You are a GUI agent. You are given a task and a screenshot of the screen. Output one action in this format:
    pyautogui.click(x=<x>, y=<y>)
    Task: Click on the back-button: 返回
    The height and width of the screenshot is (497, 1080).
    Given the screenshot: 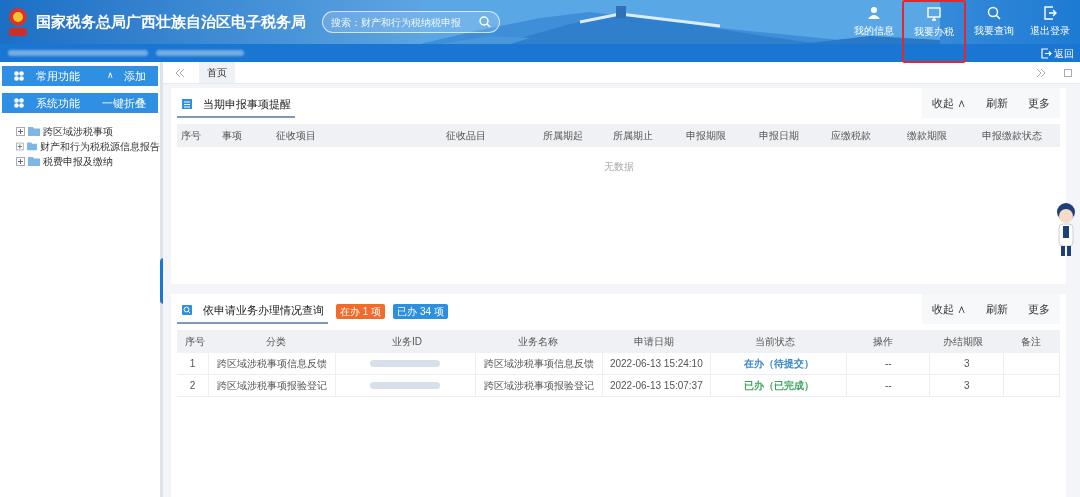 What is the action you would take?
    pyautogui.click(x=1057, y=53)
    